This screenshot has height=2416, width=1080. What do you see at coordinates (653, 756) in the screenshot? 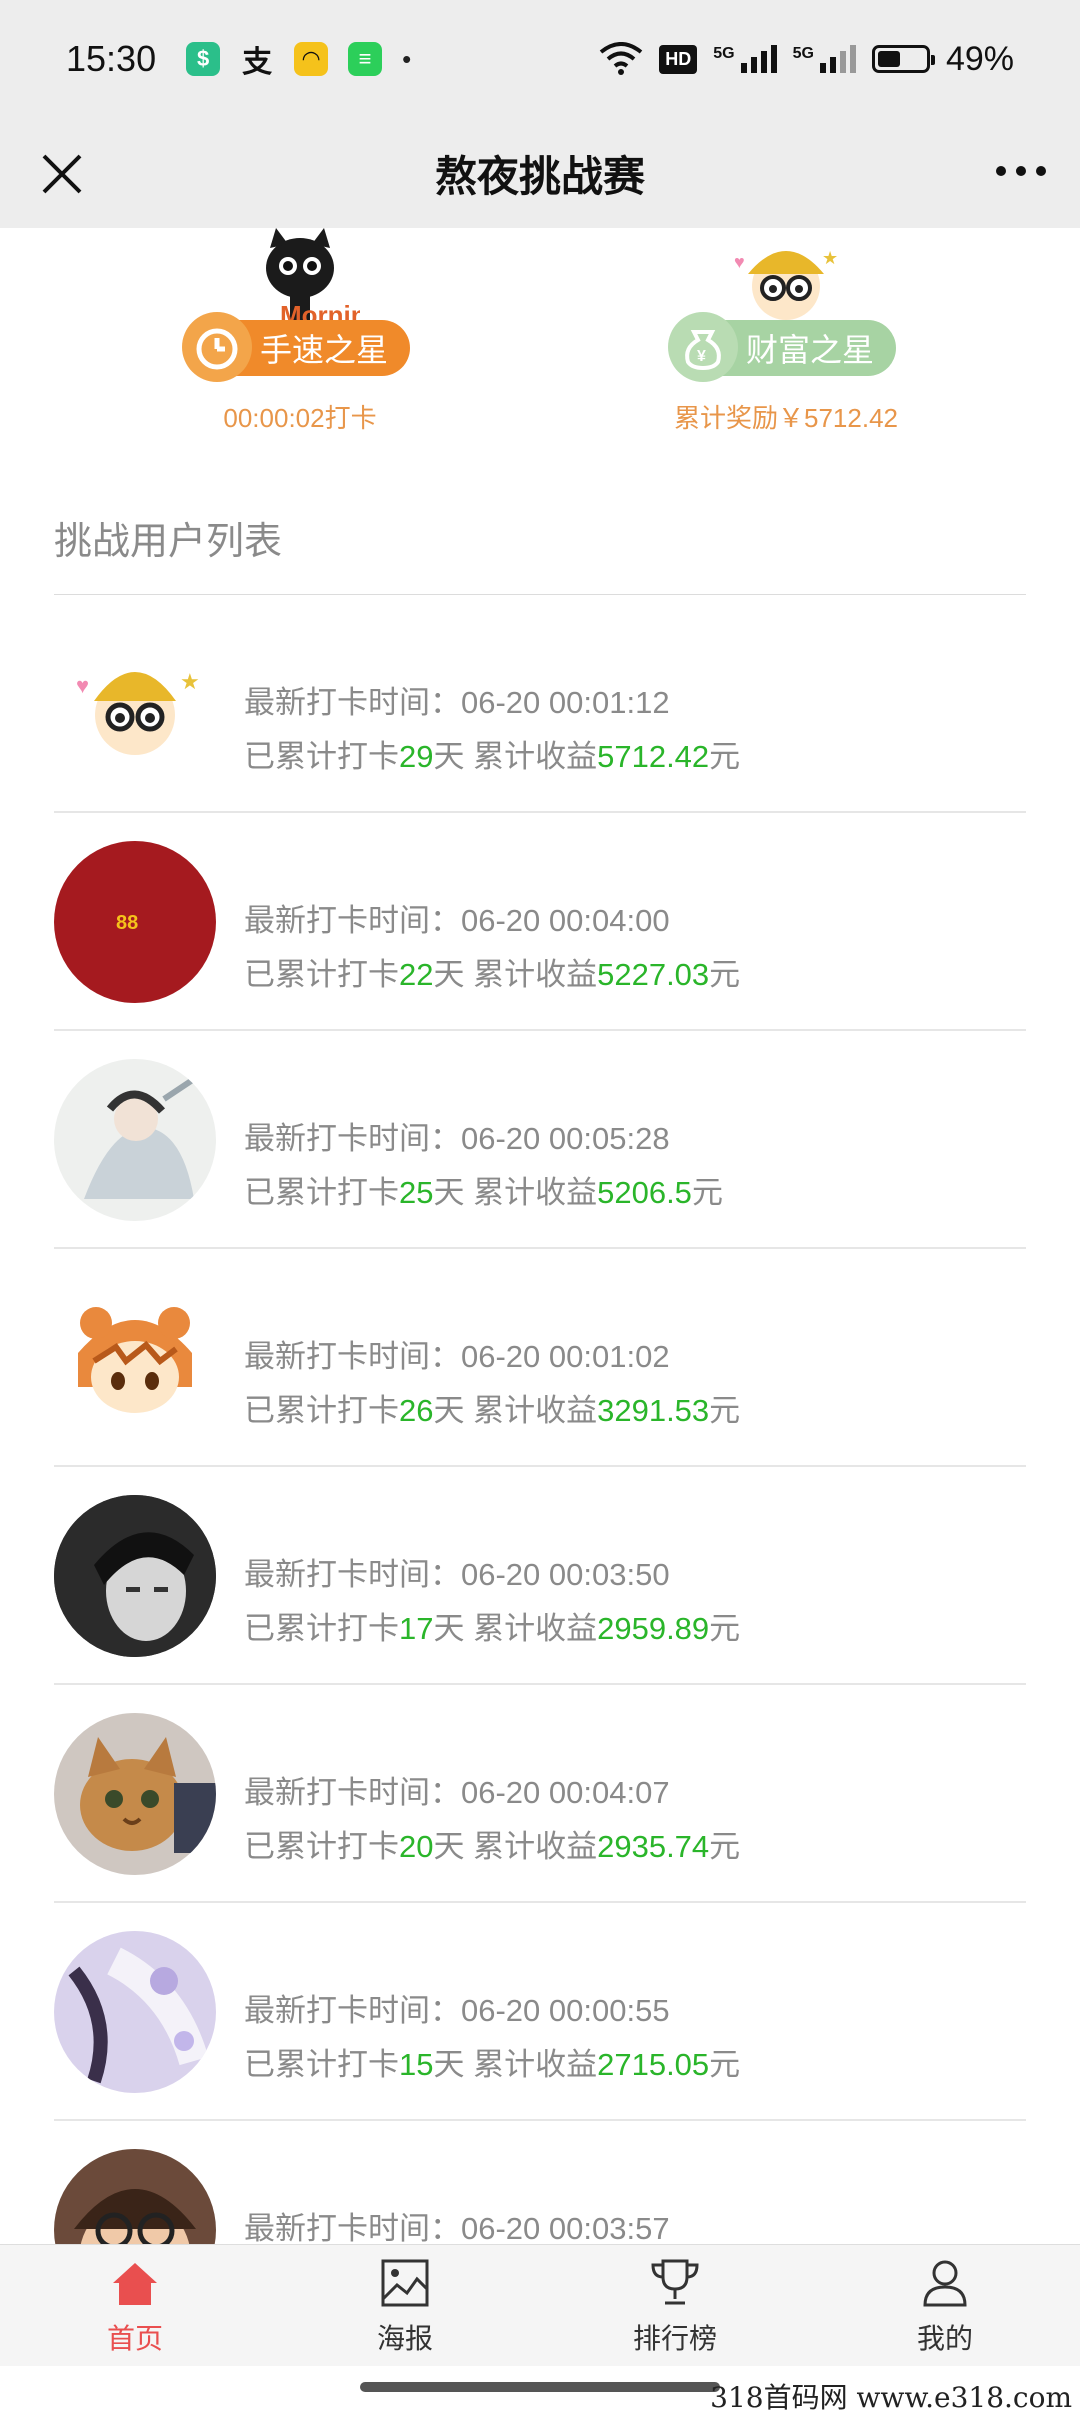
I see `earnings-value: 5712.42` at bounding box center [653, 756].